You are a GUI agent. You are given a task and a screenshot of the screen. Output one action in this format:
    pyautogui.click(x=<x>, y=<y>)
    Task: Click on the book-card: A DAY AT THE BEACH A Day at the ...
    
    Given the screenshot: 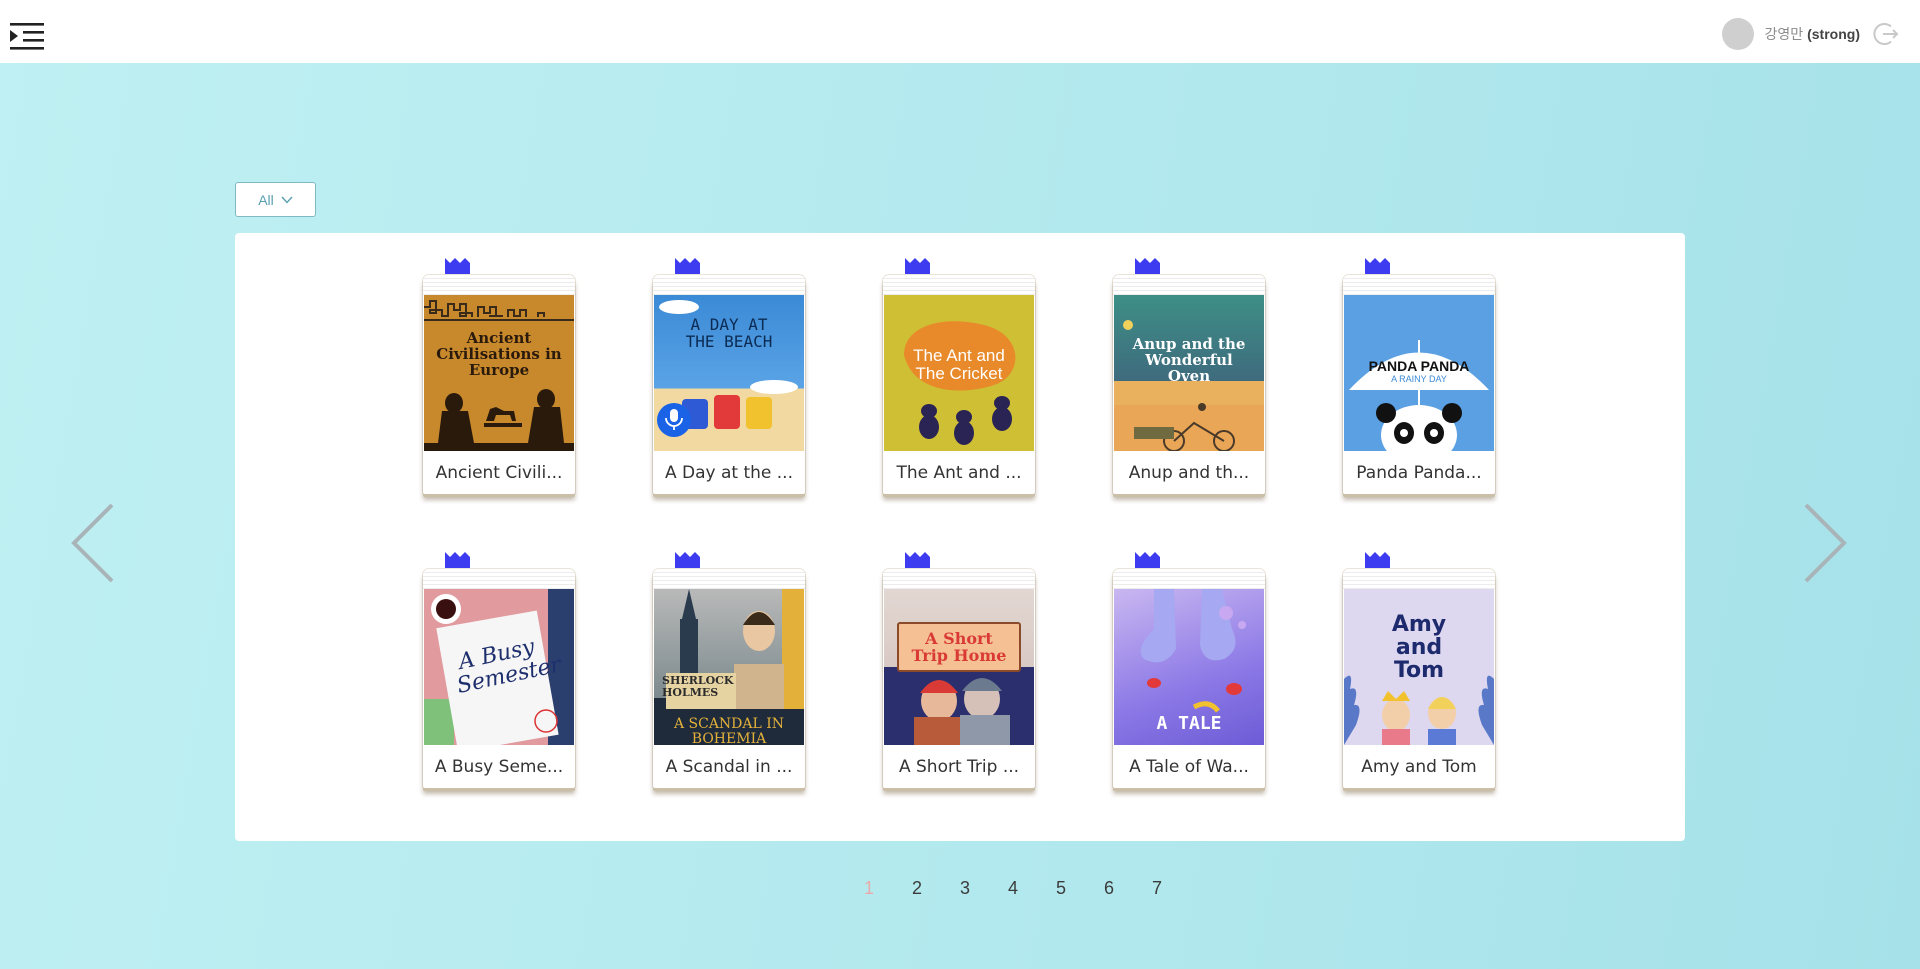 What is the action you would take?
    pyautogui.click(x=729, y=376)
    